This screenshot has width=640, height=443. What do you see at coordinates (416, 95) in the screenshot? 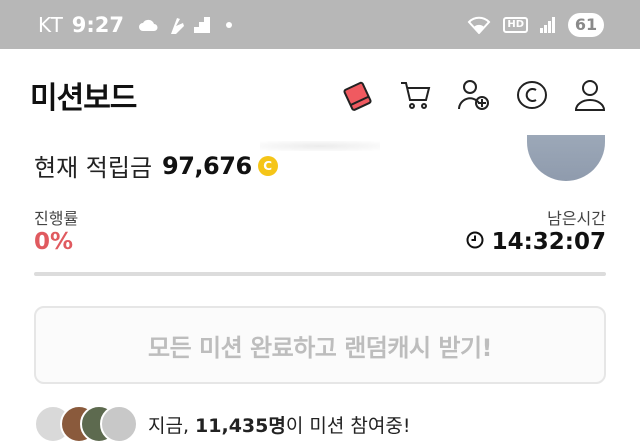
I see `cart-icon` at bounding box center [416, 95].